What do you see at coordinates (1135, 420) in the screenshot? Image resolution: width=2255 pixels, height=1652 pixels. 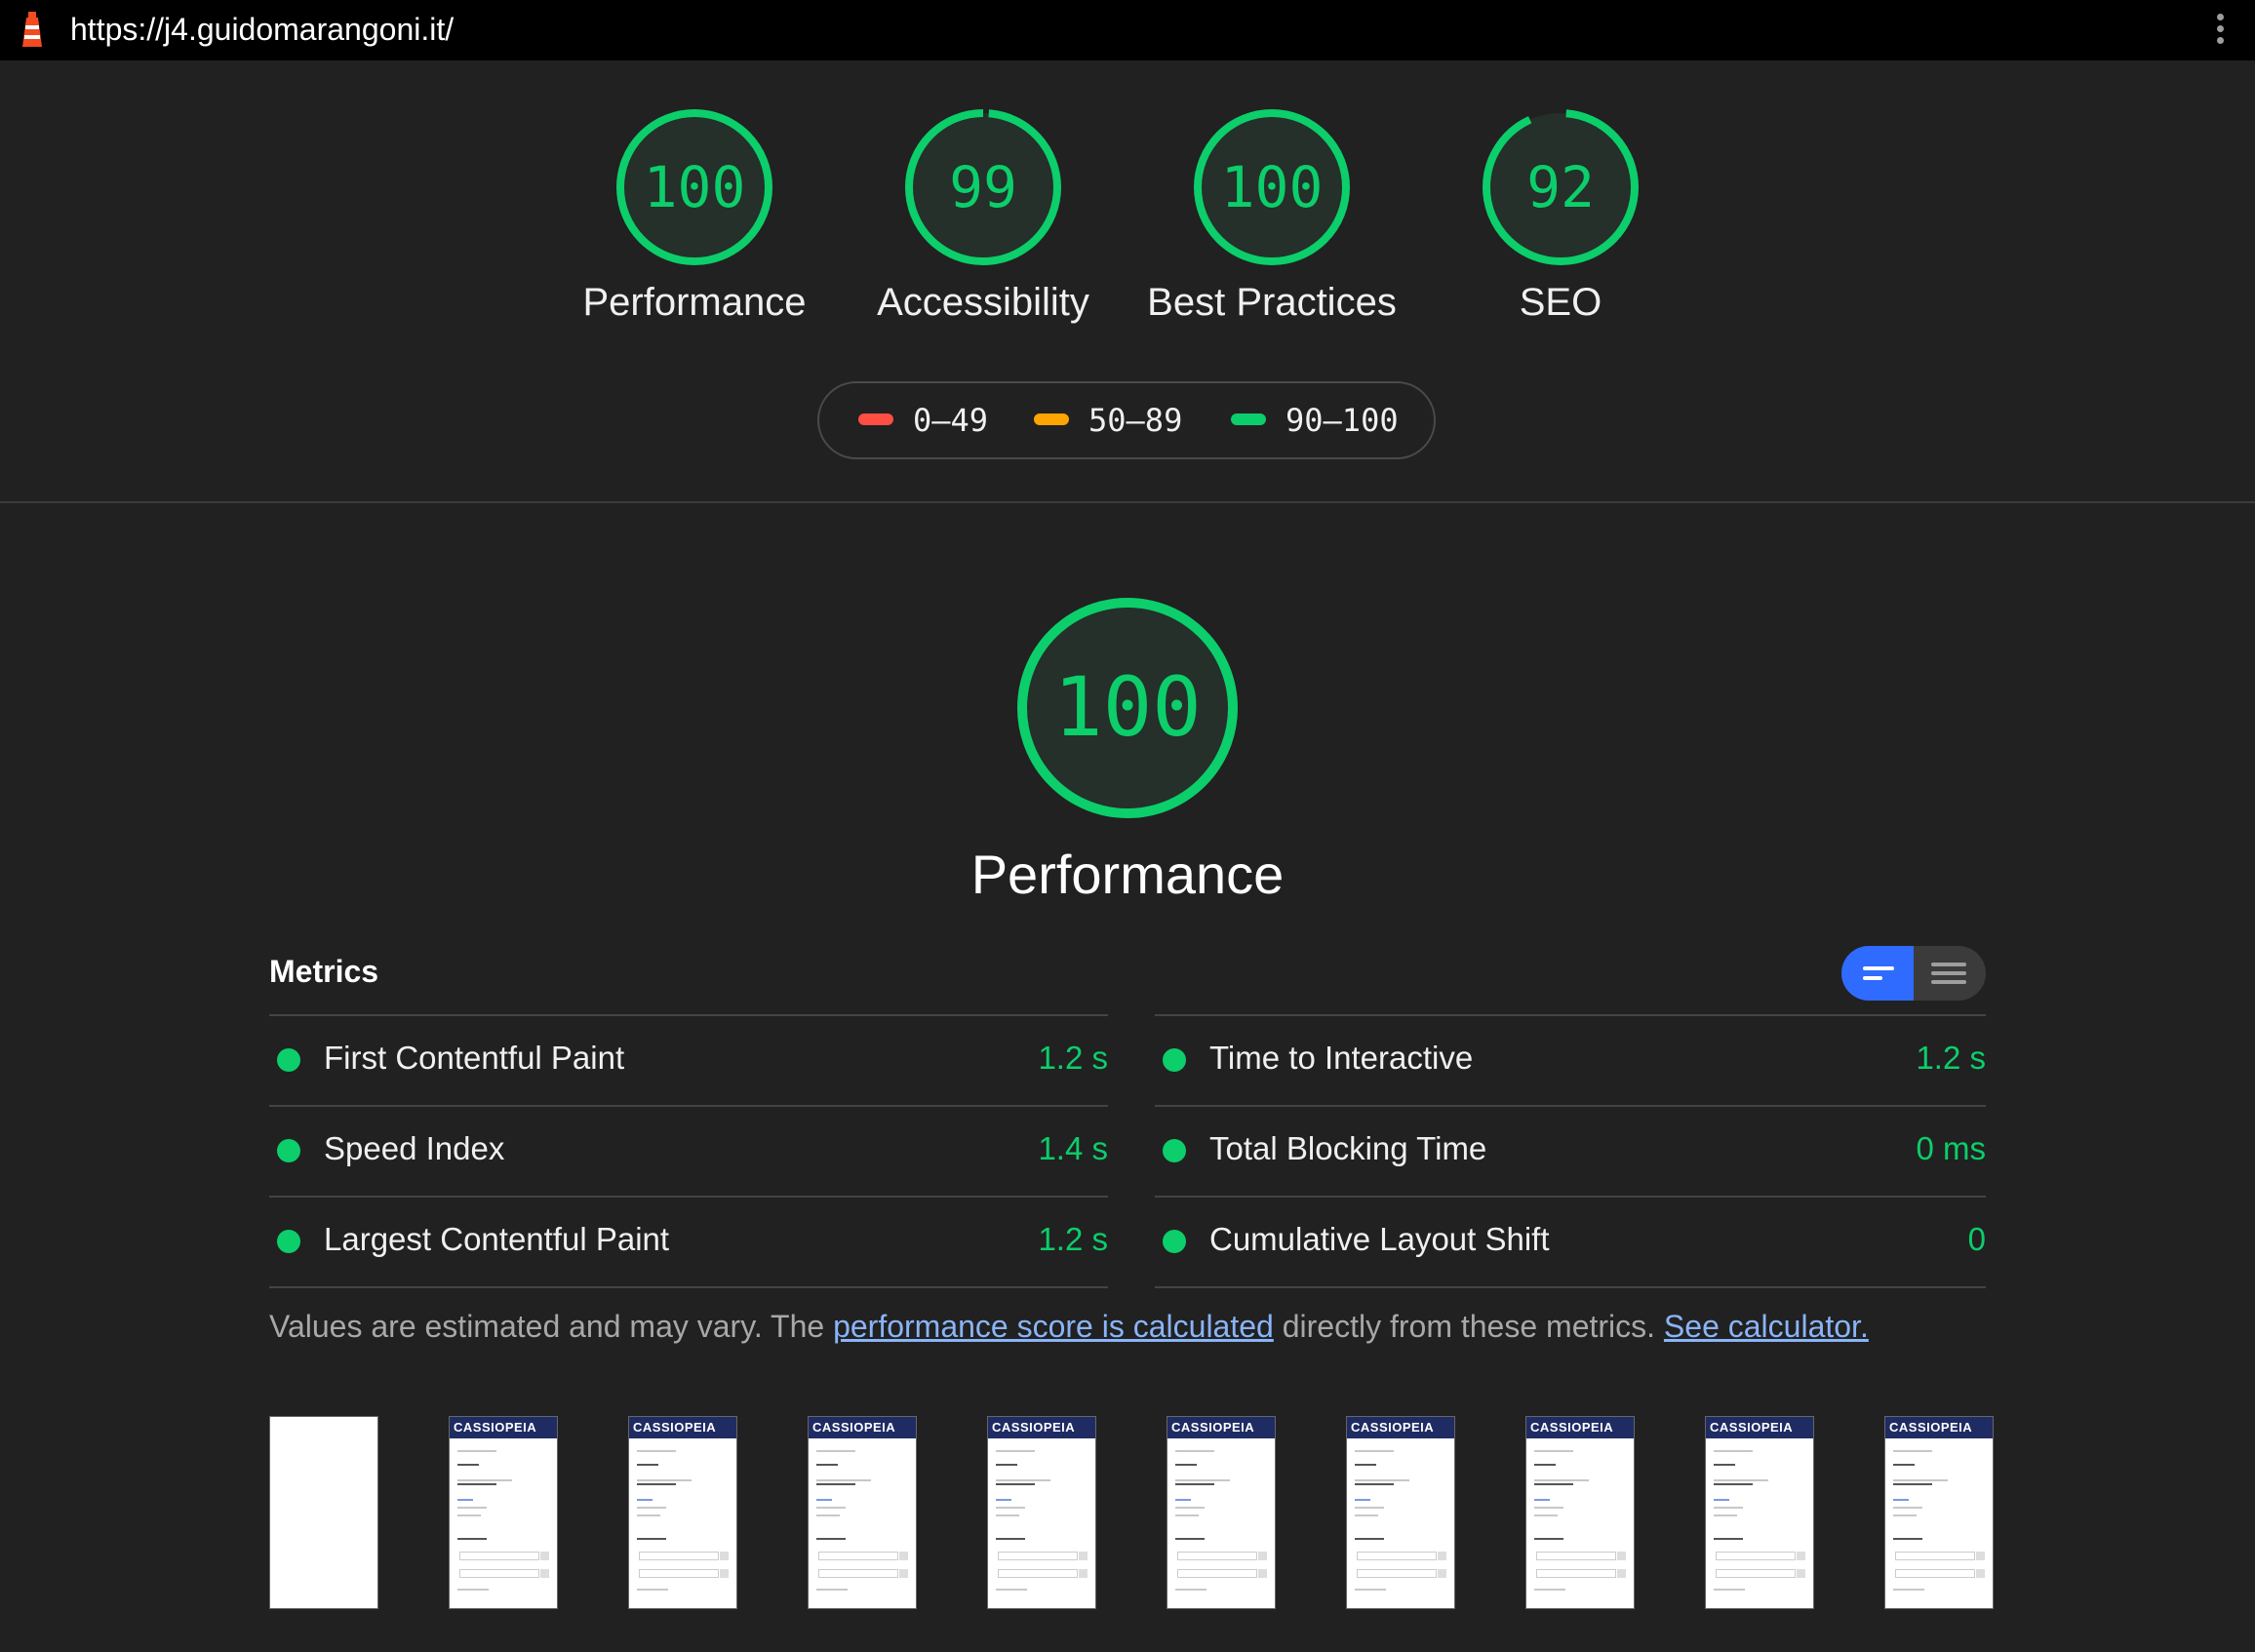 I see `legend-range: 50–89` at bounding box center [1135, 420].